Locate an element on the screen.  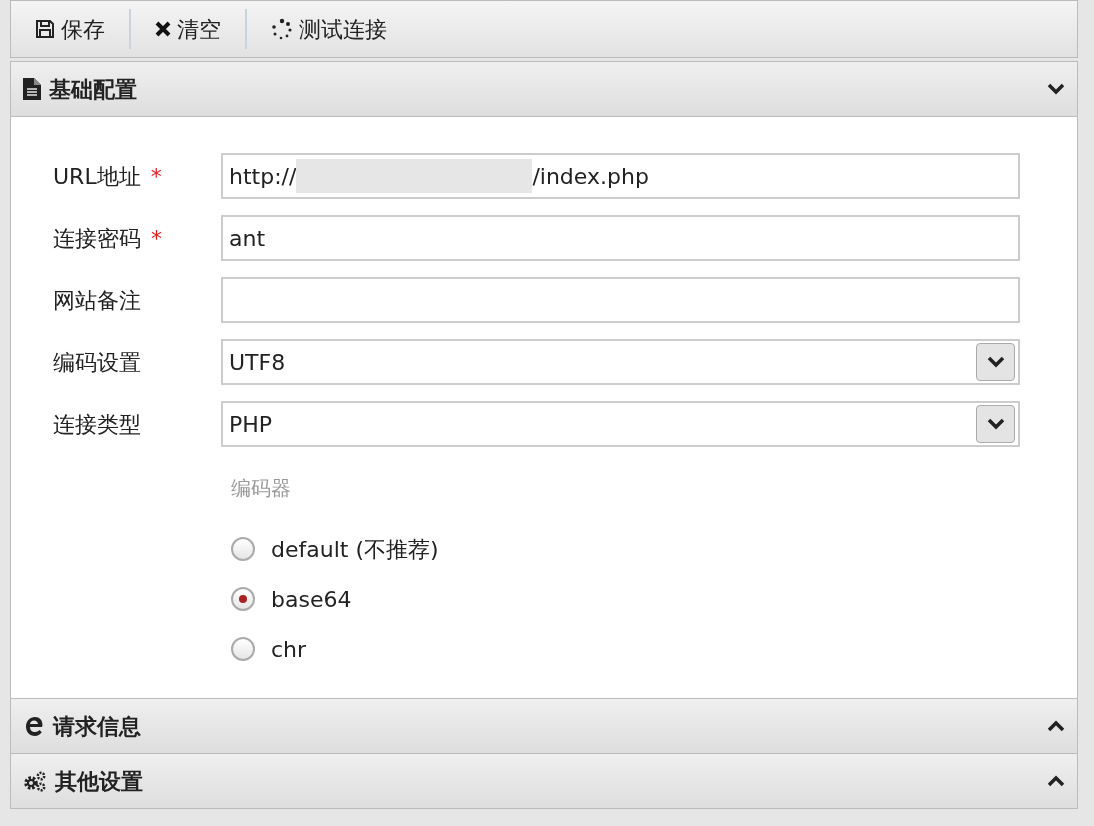
field-label: URL地址 is located at coordinates (97, 176).